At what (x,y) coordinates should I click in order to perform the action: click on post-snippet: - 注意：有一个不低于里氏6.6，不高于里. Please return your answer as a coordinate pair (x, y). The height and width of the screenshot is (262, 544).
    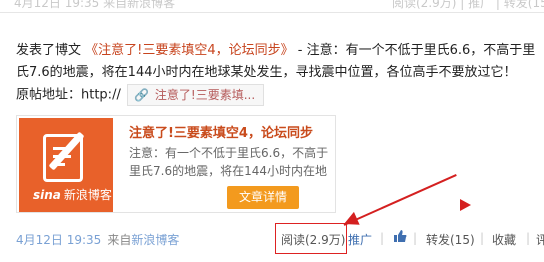
    Looking at the image, I should click on (414, 50).